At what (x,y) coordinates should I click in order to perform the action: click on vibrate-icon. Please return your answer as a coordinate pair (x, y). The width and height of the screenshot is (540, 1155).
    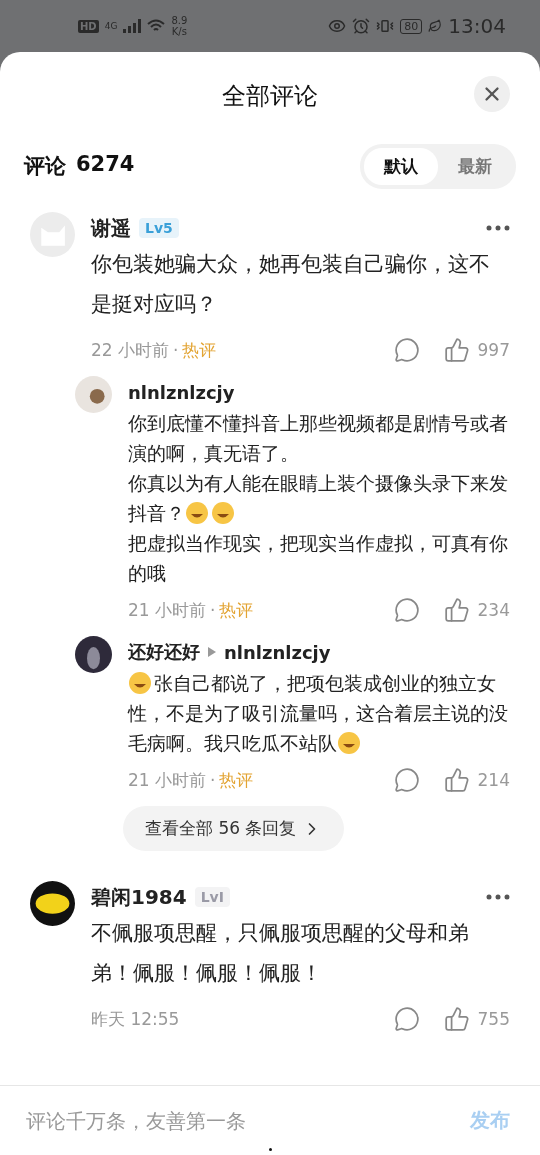
    Looking at the image, I should click on (385, 26).